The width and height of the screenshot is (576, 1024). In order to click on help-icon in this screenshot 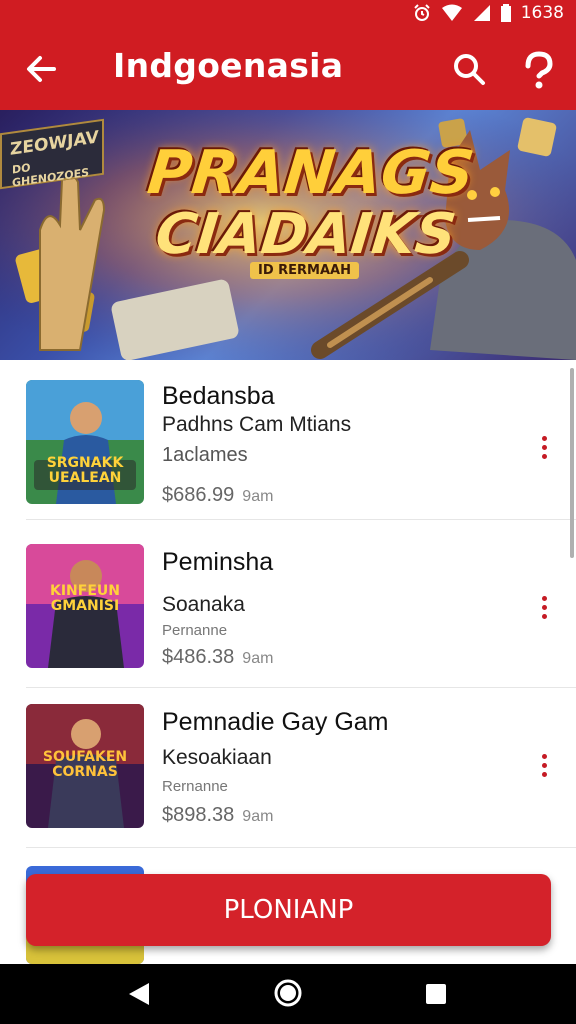, I will do `click(539, 69)`.